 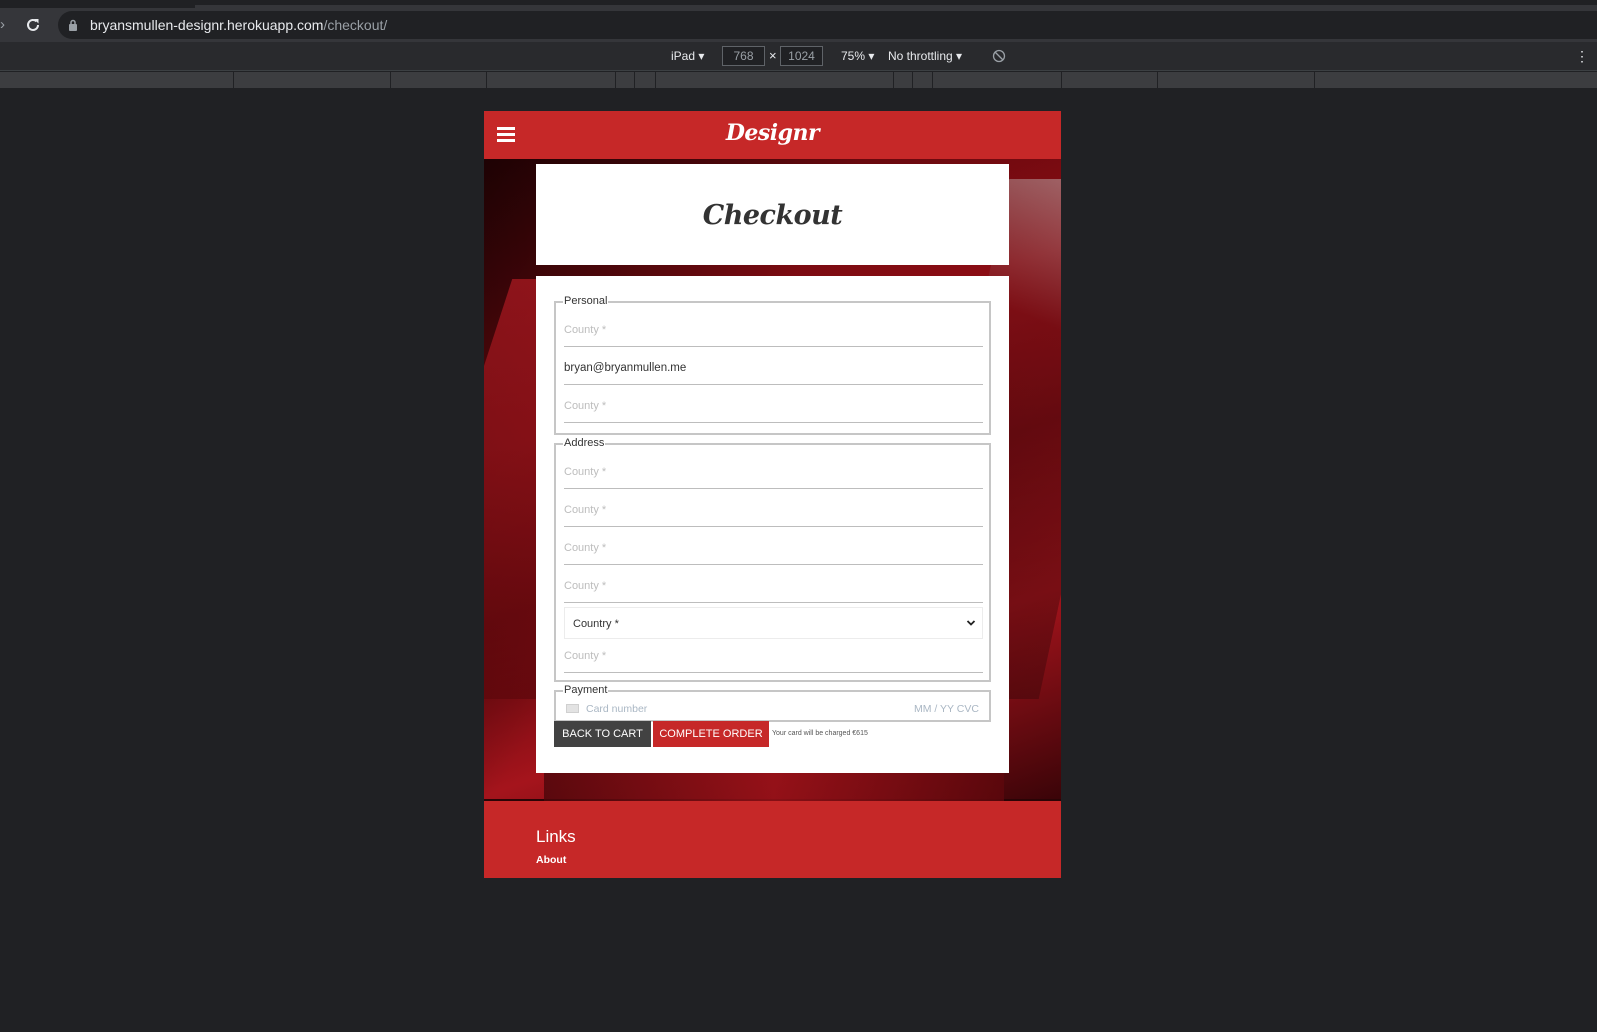 I want to click on media-query-ruler, so click(x=798, y=80).